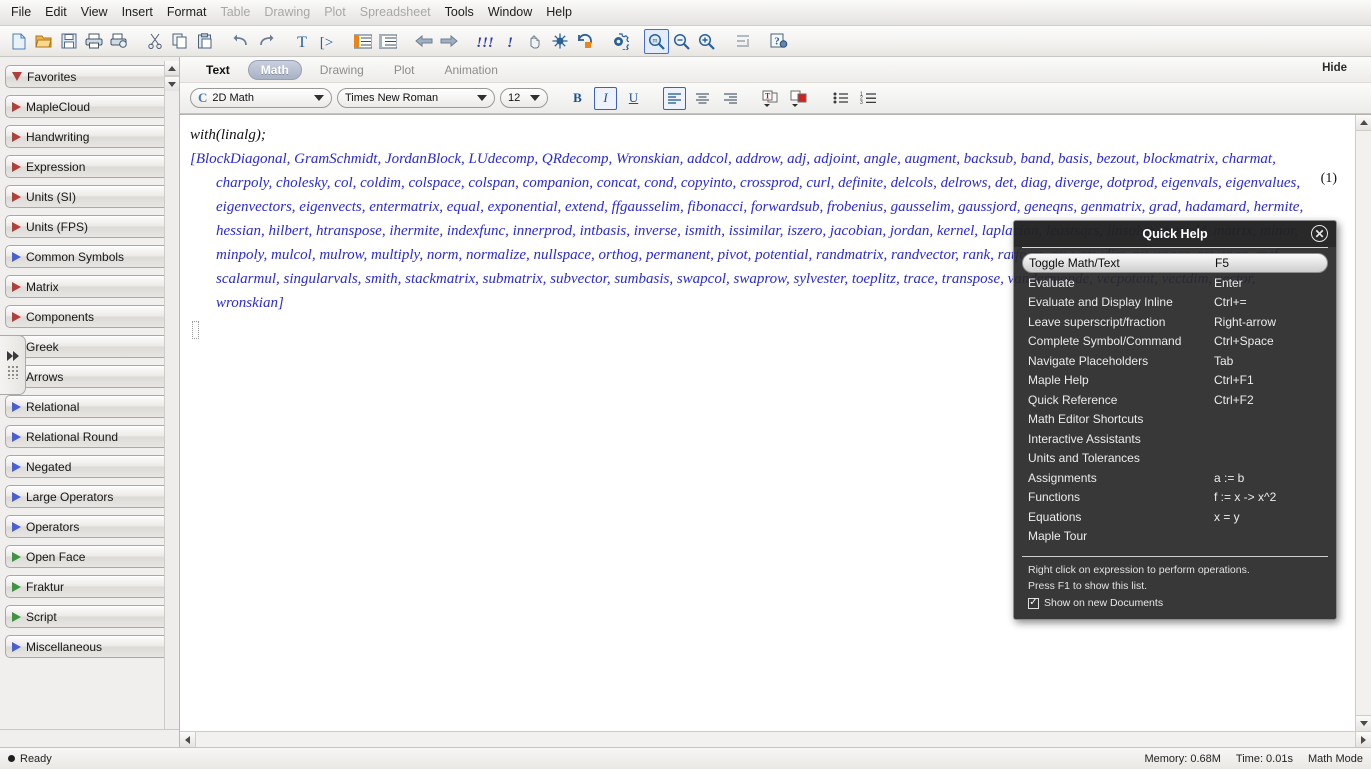 This screenshot has width=1371, height=769. Describe the element at coordinates (1175, 361) in the screenshot. I see `quick-help-row-navigate-placeholders: Navigate Placeholders Tab` at that location.